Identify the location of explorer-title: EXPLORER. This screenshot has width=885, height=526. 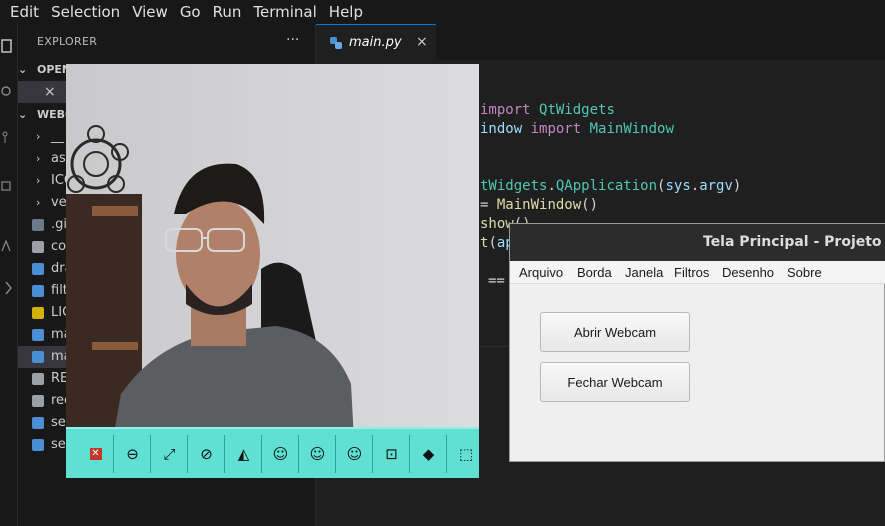
(67, 41).